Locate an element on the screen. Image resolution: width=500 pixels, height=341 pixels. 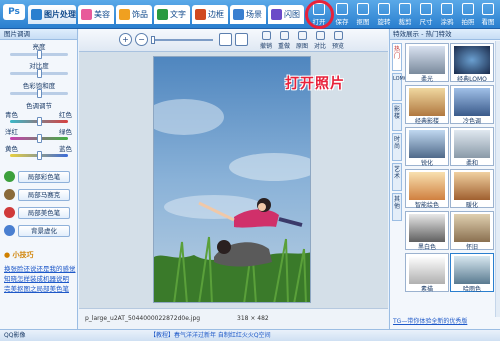
tab-accessories: 饰品 is located at coordinates (134, 14).